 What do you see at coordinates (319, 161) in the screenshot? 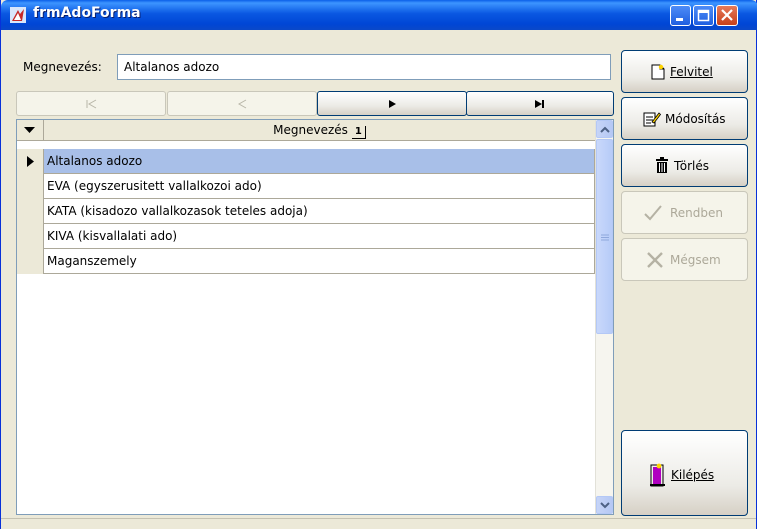
I see `table-cell: Altalanos adozo` at bounding box center [319, 161].